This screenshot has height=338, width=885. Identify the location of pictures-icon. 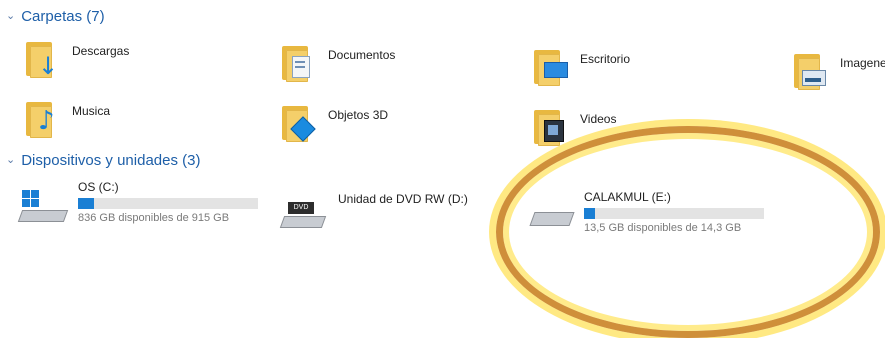
(811, 70).